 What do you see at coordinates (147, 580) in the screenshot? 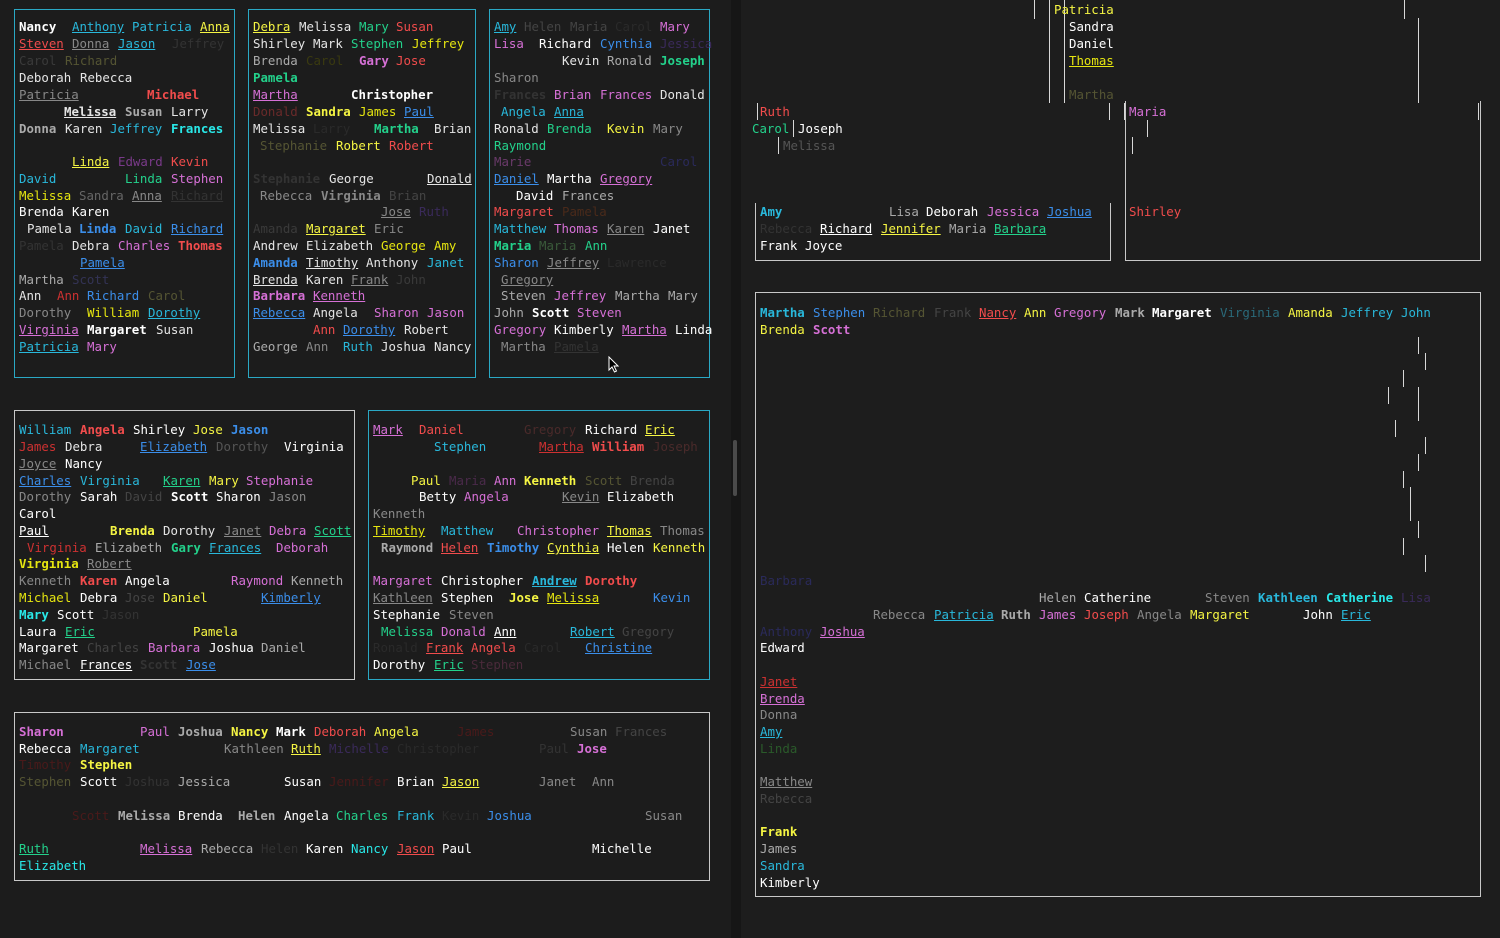
I see `name-text: Angela` at bounding box center [147, 580].